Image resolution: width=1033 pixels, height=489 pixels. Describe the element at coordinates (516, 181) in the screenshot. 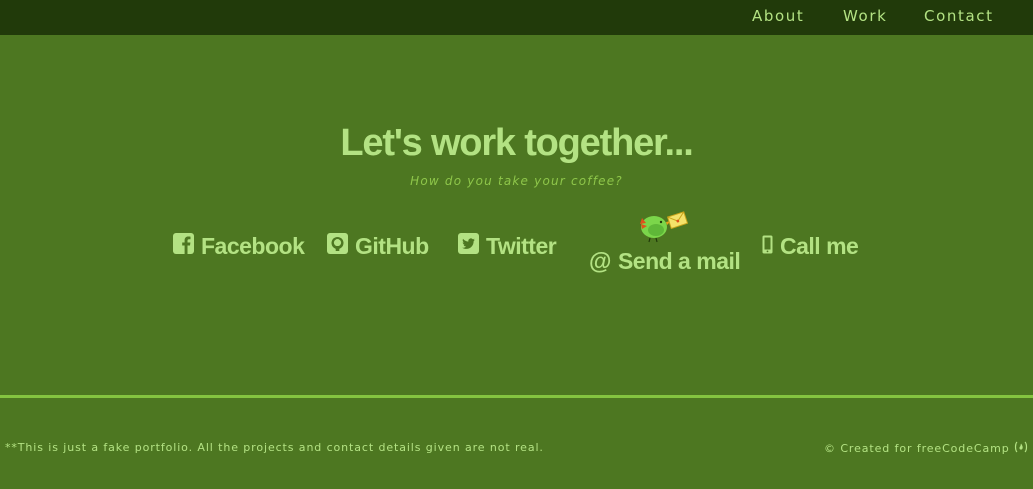

I see `contact-subheading: How do you take your coffee?` at that location.